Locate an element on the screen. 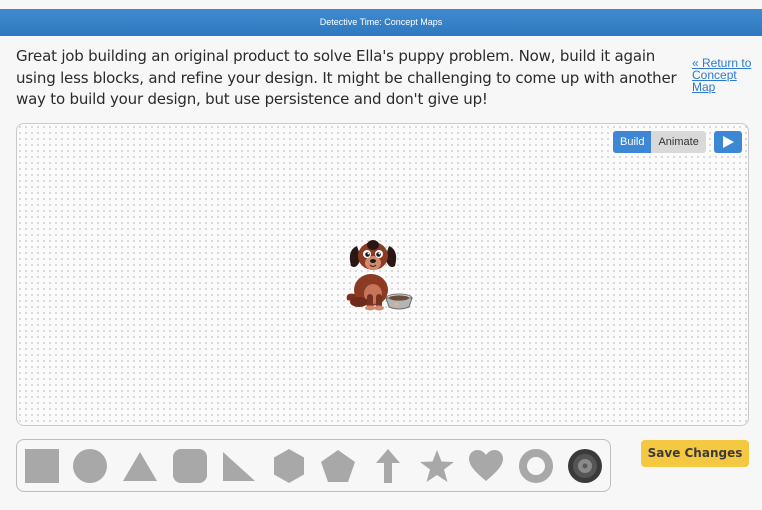 This screenshot has width=762, height=510. right-triangle-shape is located at coordinates (239, 466).